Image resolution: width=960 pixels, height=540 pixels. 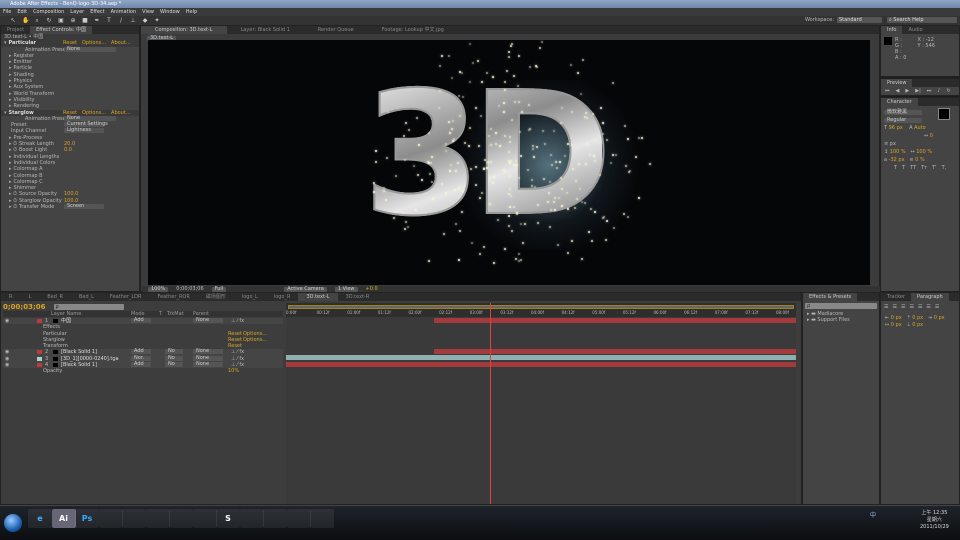 What do you see at coordinates (358, 297) in the screenshot?
I see `timeline-tab: 3D.text-R` at bounding box center [358, 297].